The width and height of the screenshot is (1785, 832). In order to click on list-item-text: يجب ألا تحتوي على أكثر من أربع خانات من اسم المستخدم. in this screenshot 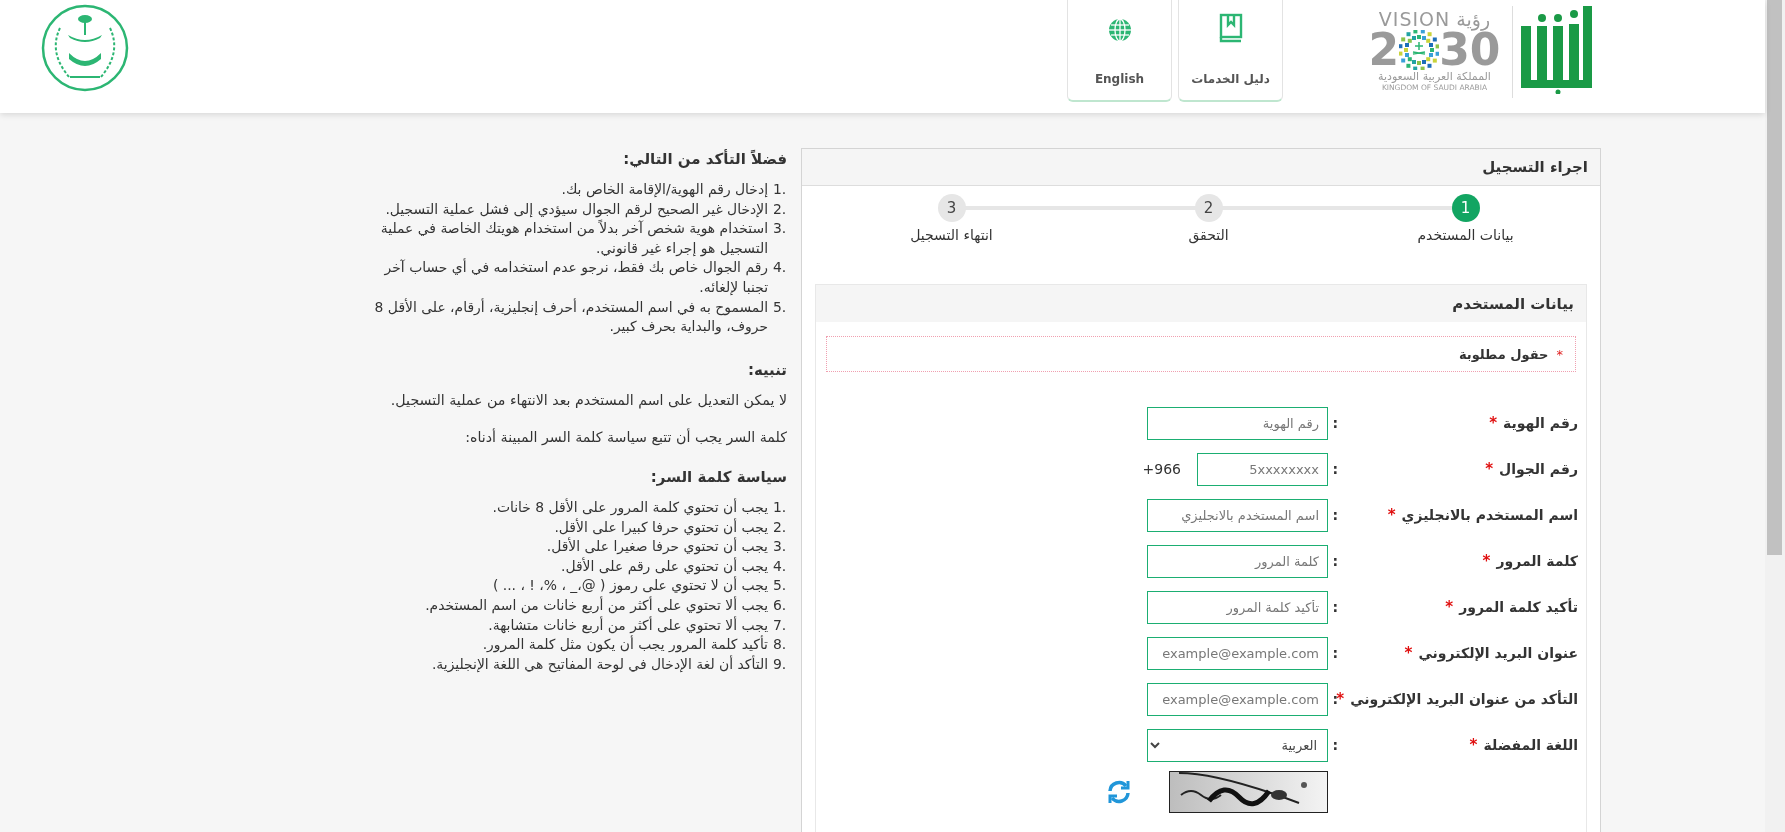, I will do `click(596, 605)`.